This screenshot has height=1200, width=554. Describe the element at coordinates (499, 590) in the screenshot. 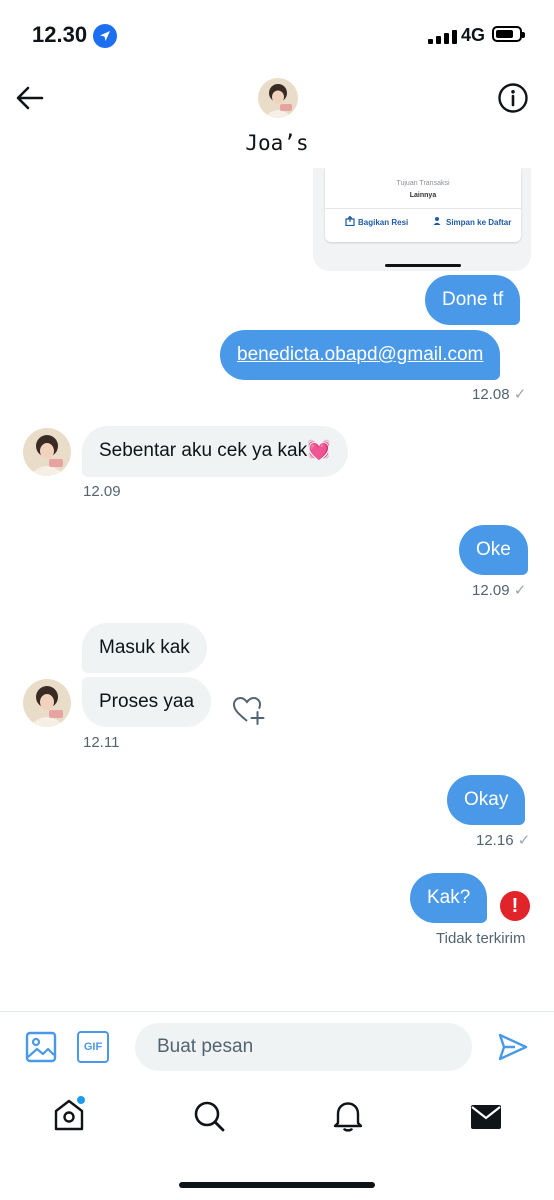

I see `message-timestamp: 12.09 ✓` at that location.